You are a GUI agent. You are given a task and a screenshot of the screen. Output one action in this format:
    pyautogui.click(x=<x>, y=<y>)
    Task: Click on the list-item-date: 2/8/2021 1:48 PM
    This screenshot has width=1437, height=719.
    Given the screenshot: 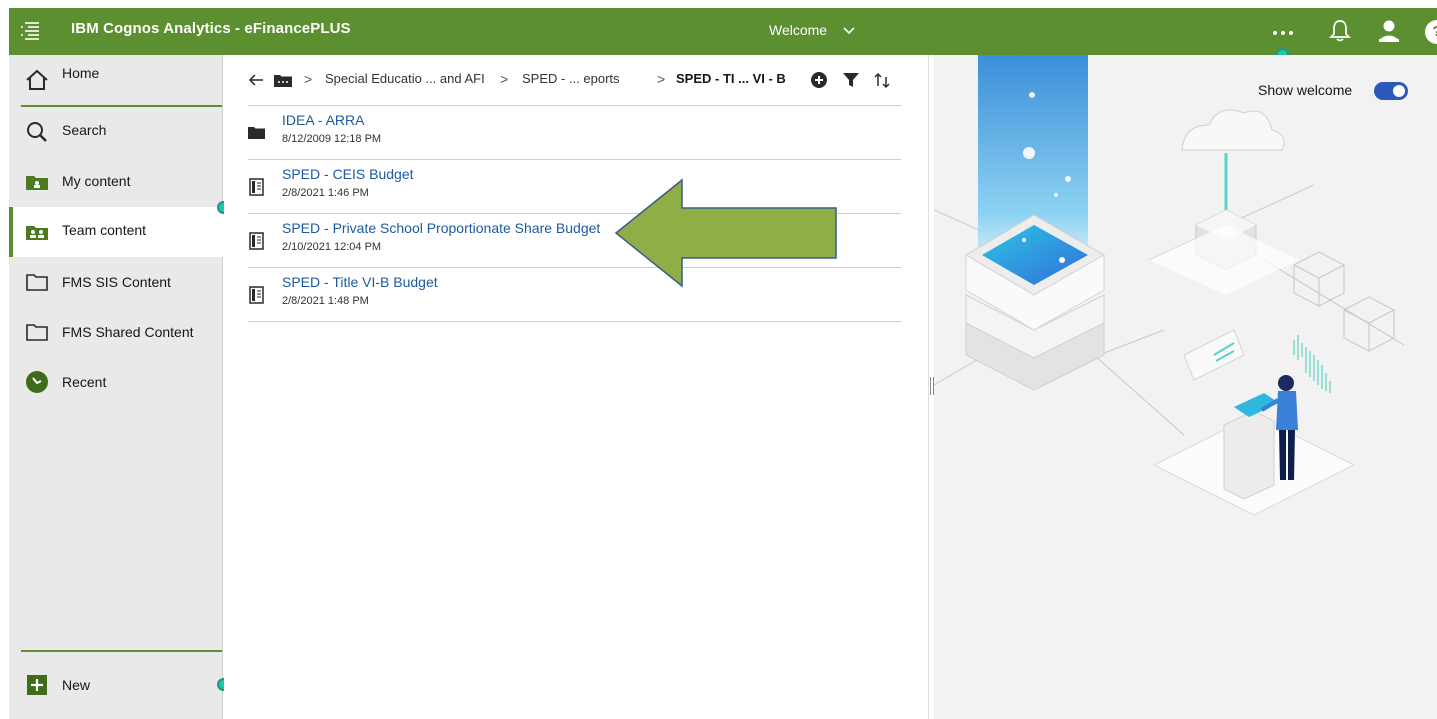 What is the action you would take?
    pyautogui.click(x=325, y=301)
    